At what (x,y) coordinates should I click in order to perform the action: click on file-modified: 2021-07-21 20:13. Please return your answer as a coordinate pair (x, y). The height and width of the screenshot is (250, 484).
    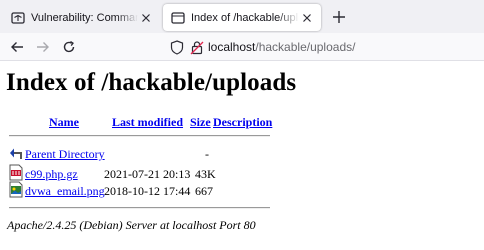
    Looking at the image, I should click on (147, 174).